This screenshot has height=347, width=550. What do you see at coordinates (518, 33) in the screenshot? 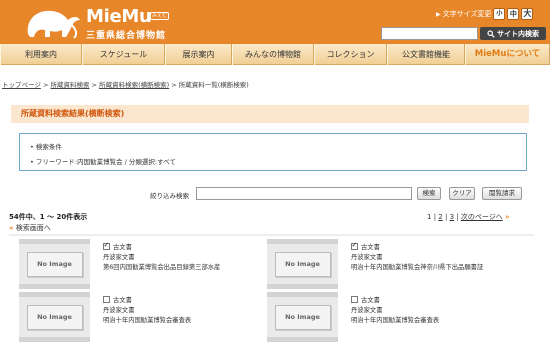
I see `site-search-label: サイト内検索` at bounding box center [518, 33].